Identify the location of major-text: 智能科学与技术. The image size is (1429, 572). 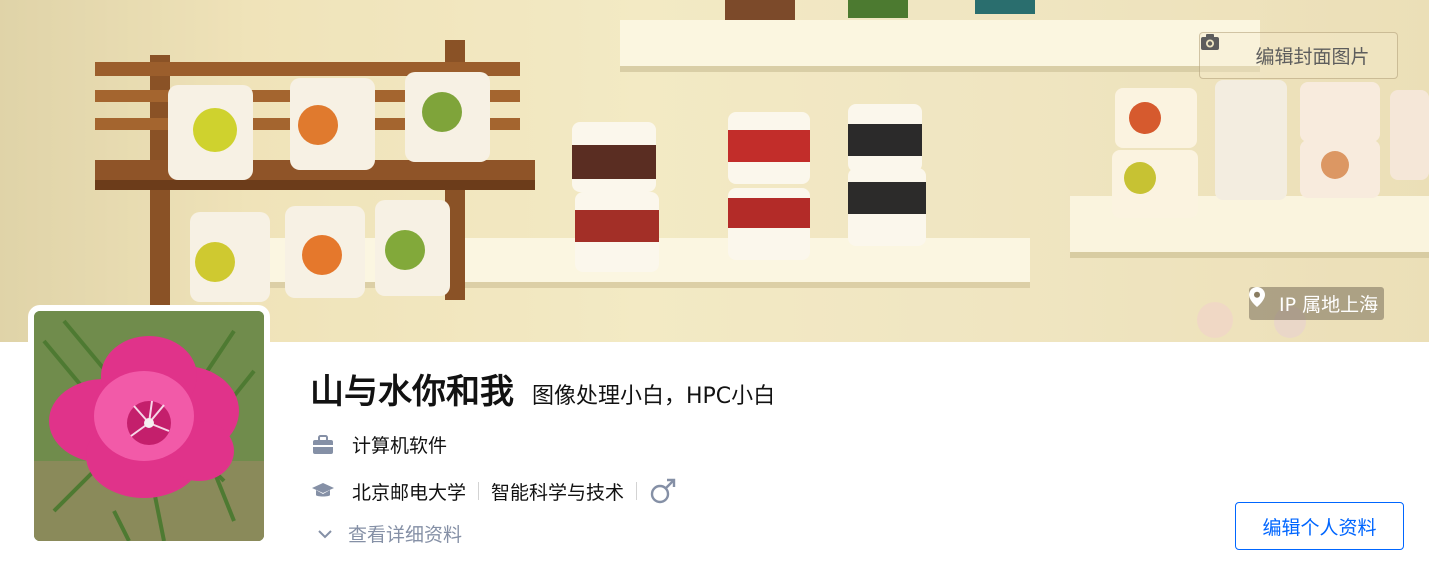
(558, 492).